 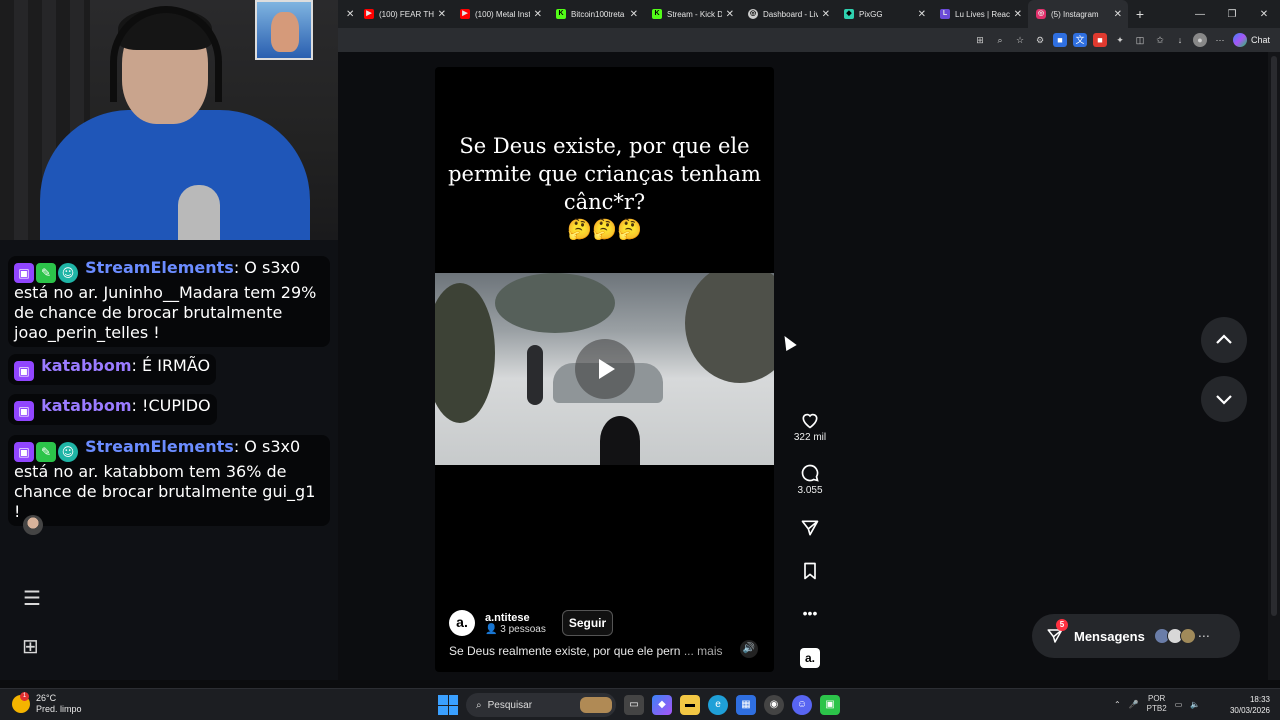 I want to click on page-scrollbar, so click(x=1274, y=366).